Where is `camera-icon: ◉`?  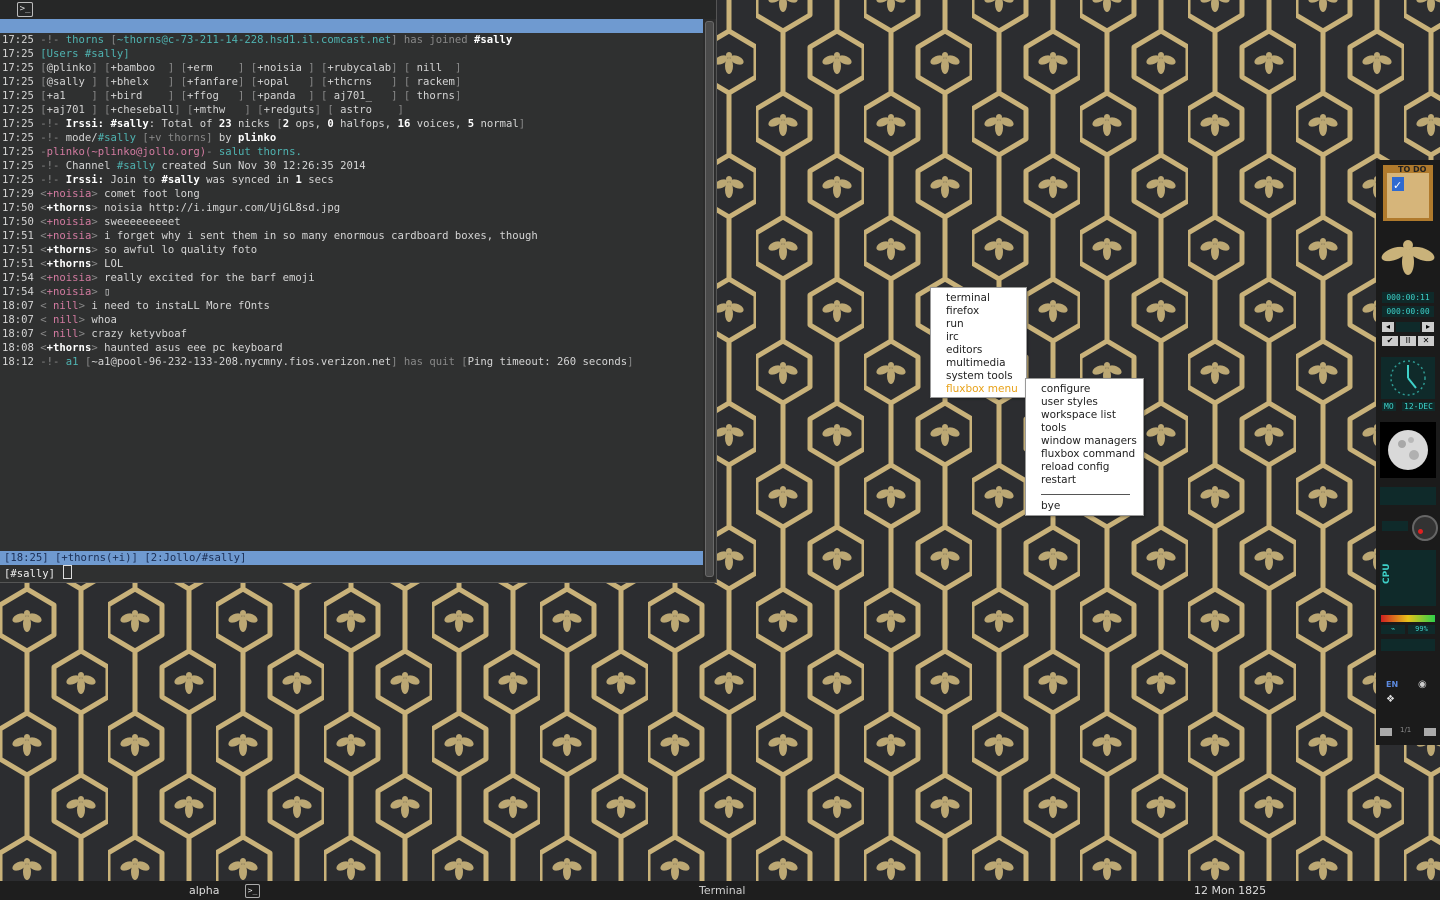 camera-icon: ◉ is located at coordinates (1422, 684).